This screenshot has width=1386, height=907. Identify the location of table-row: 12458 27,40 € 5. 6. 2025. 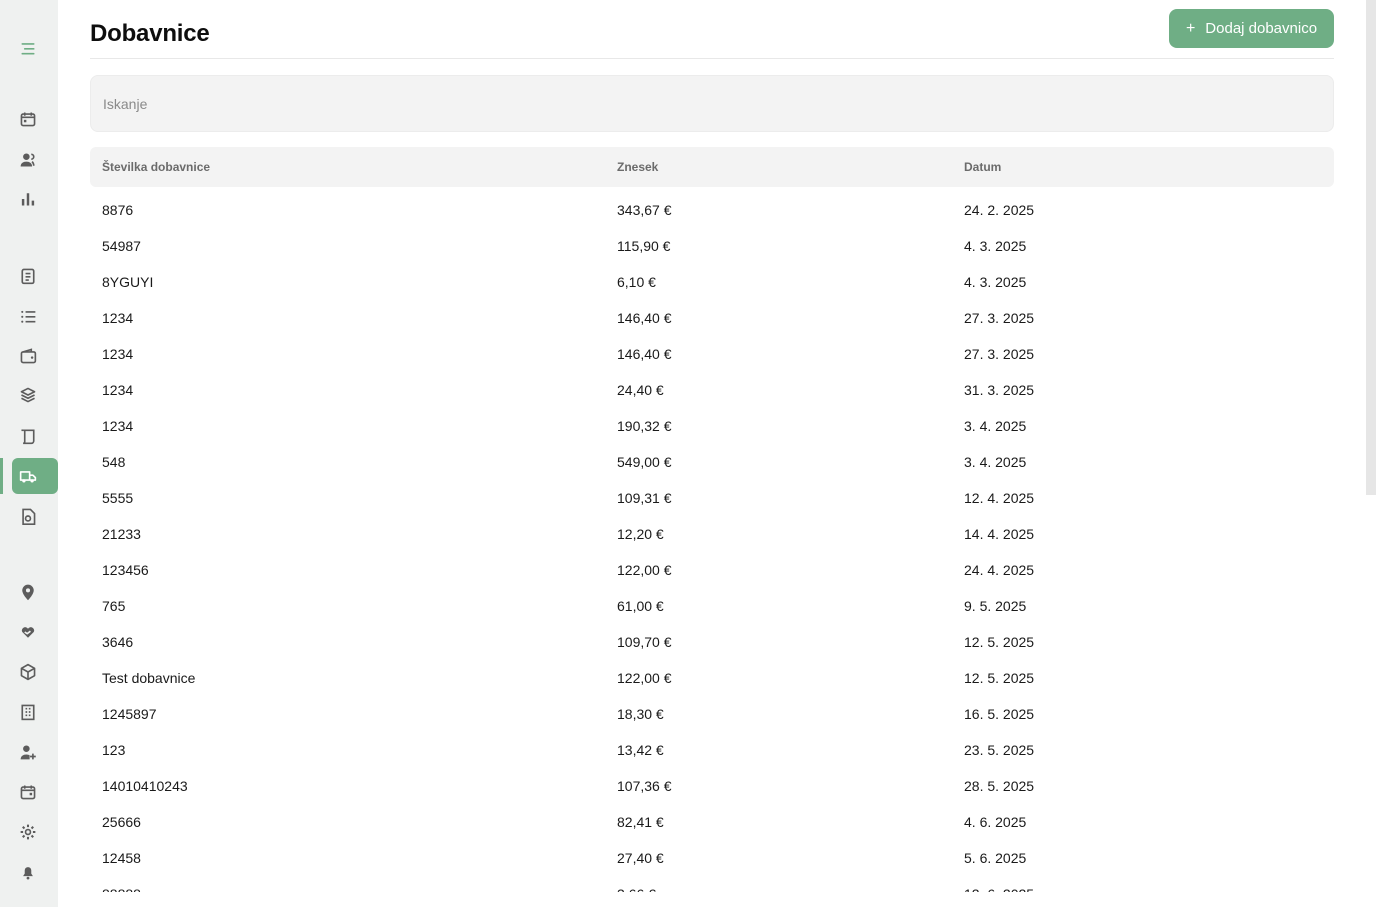
(712, 858).